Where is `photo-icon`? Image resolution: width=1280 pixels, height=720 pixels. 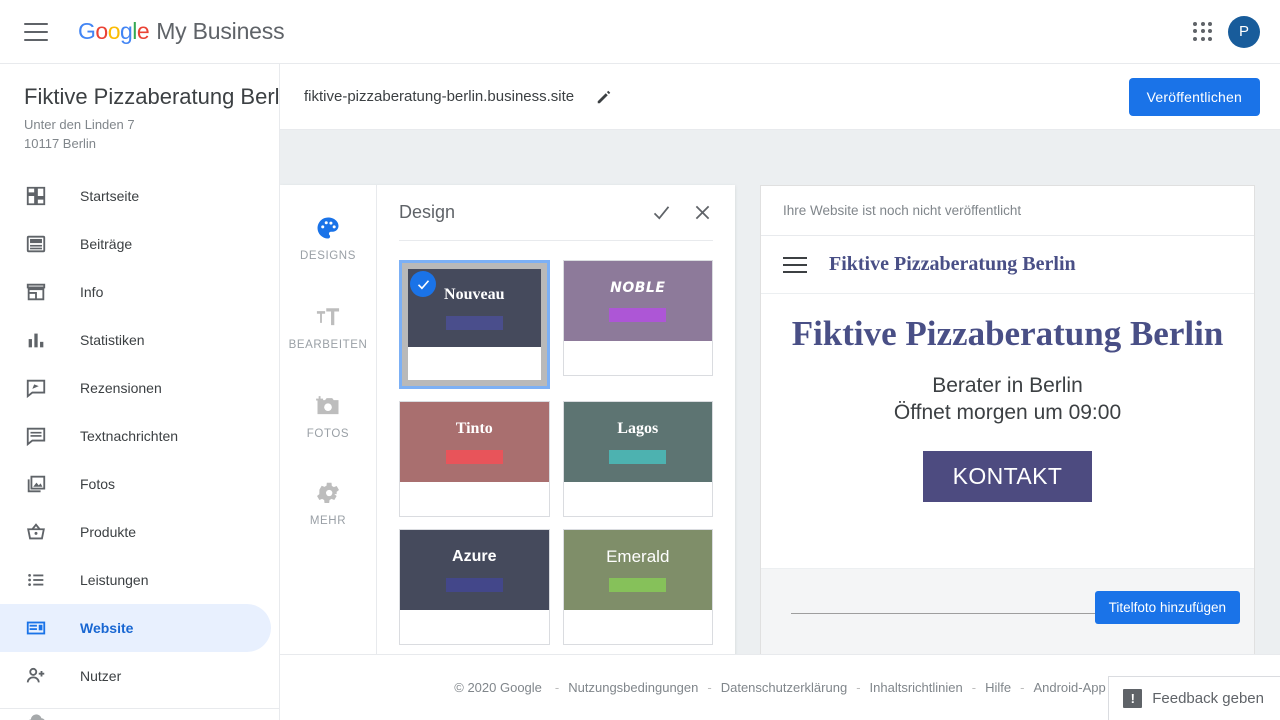 photo-icon is located at coordinates (36, 484).